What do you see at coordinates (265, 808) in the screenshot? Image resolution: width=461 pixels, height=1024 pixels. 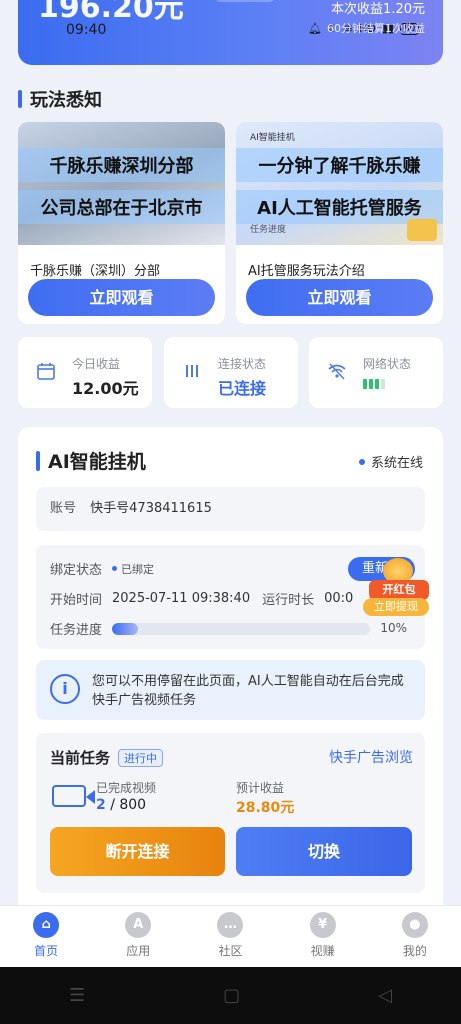 I see `expected-income-value: 28.80元` at bounding box center [265, 808].